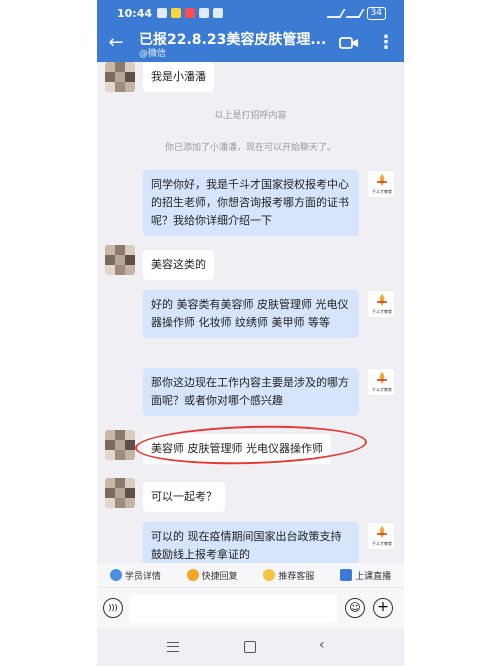 The image size is (500, 666). I want to click on quick-reply-button: 快捷回复, so click(212, 575).